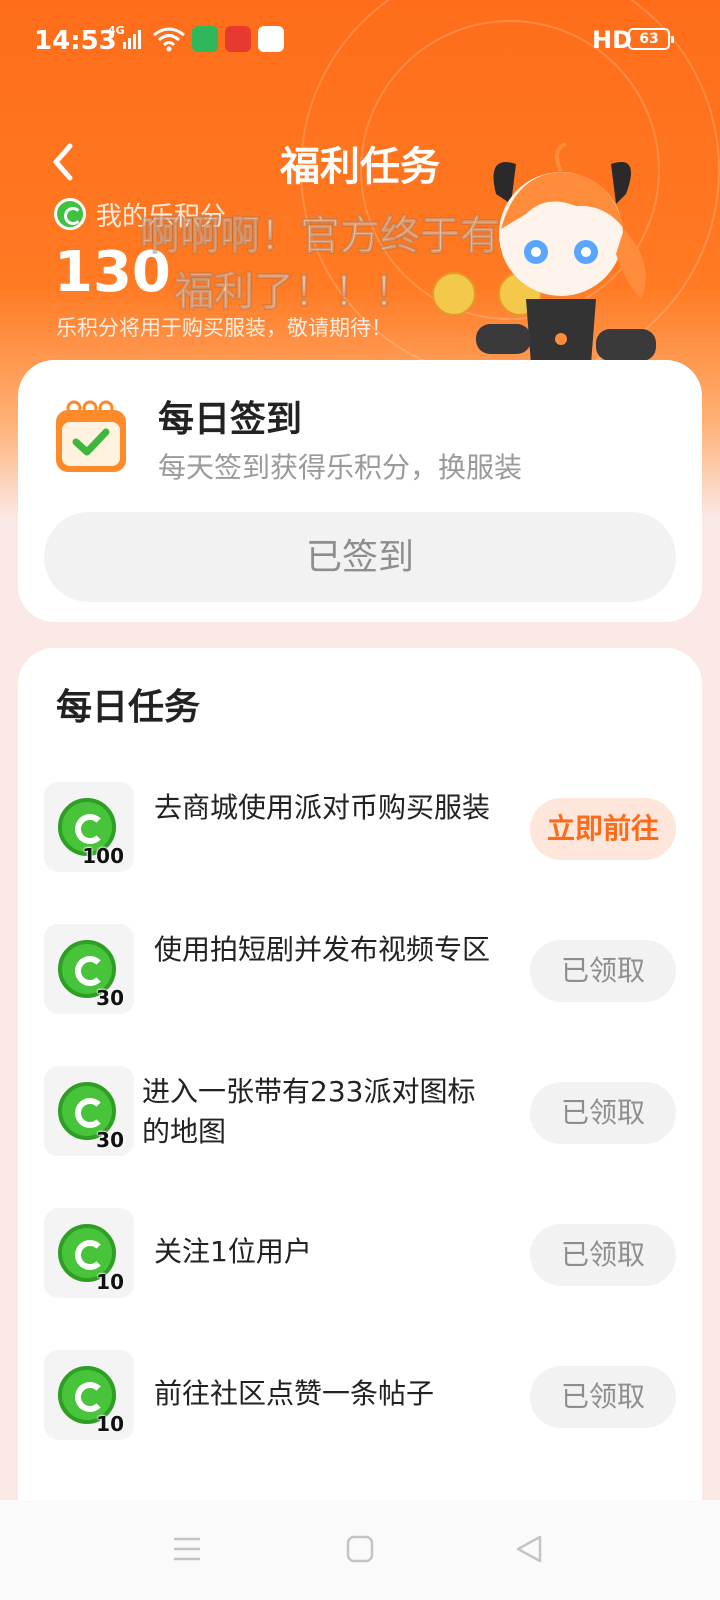 The height and width of the screenshot is (1600, 720). I want to click on back-nav-icon, so click(529, 1549).